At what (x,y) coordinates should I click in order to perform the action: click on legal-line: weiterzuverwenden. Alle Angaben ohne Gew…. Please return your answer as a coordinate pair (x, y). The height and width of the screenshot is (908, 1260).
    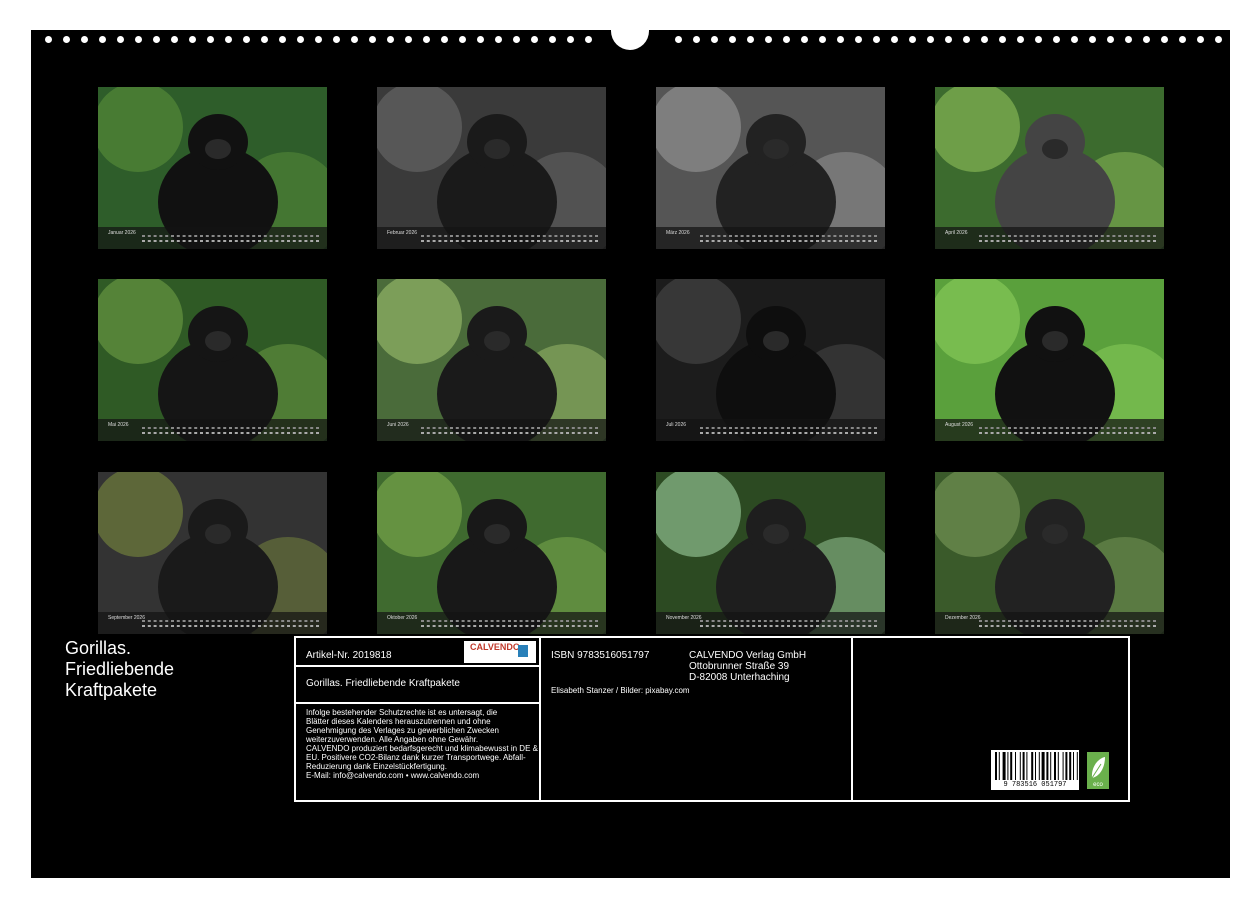
    Looking at the image, I should click on (392, 739).